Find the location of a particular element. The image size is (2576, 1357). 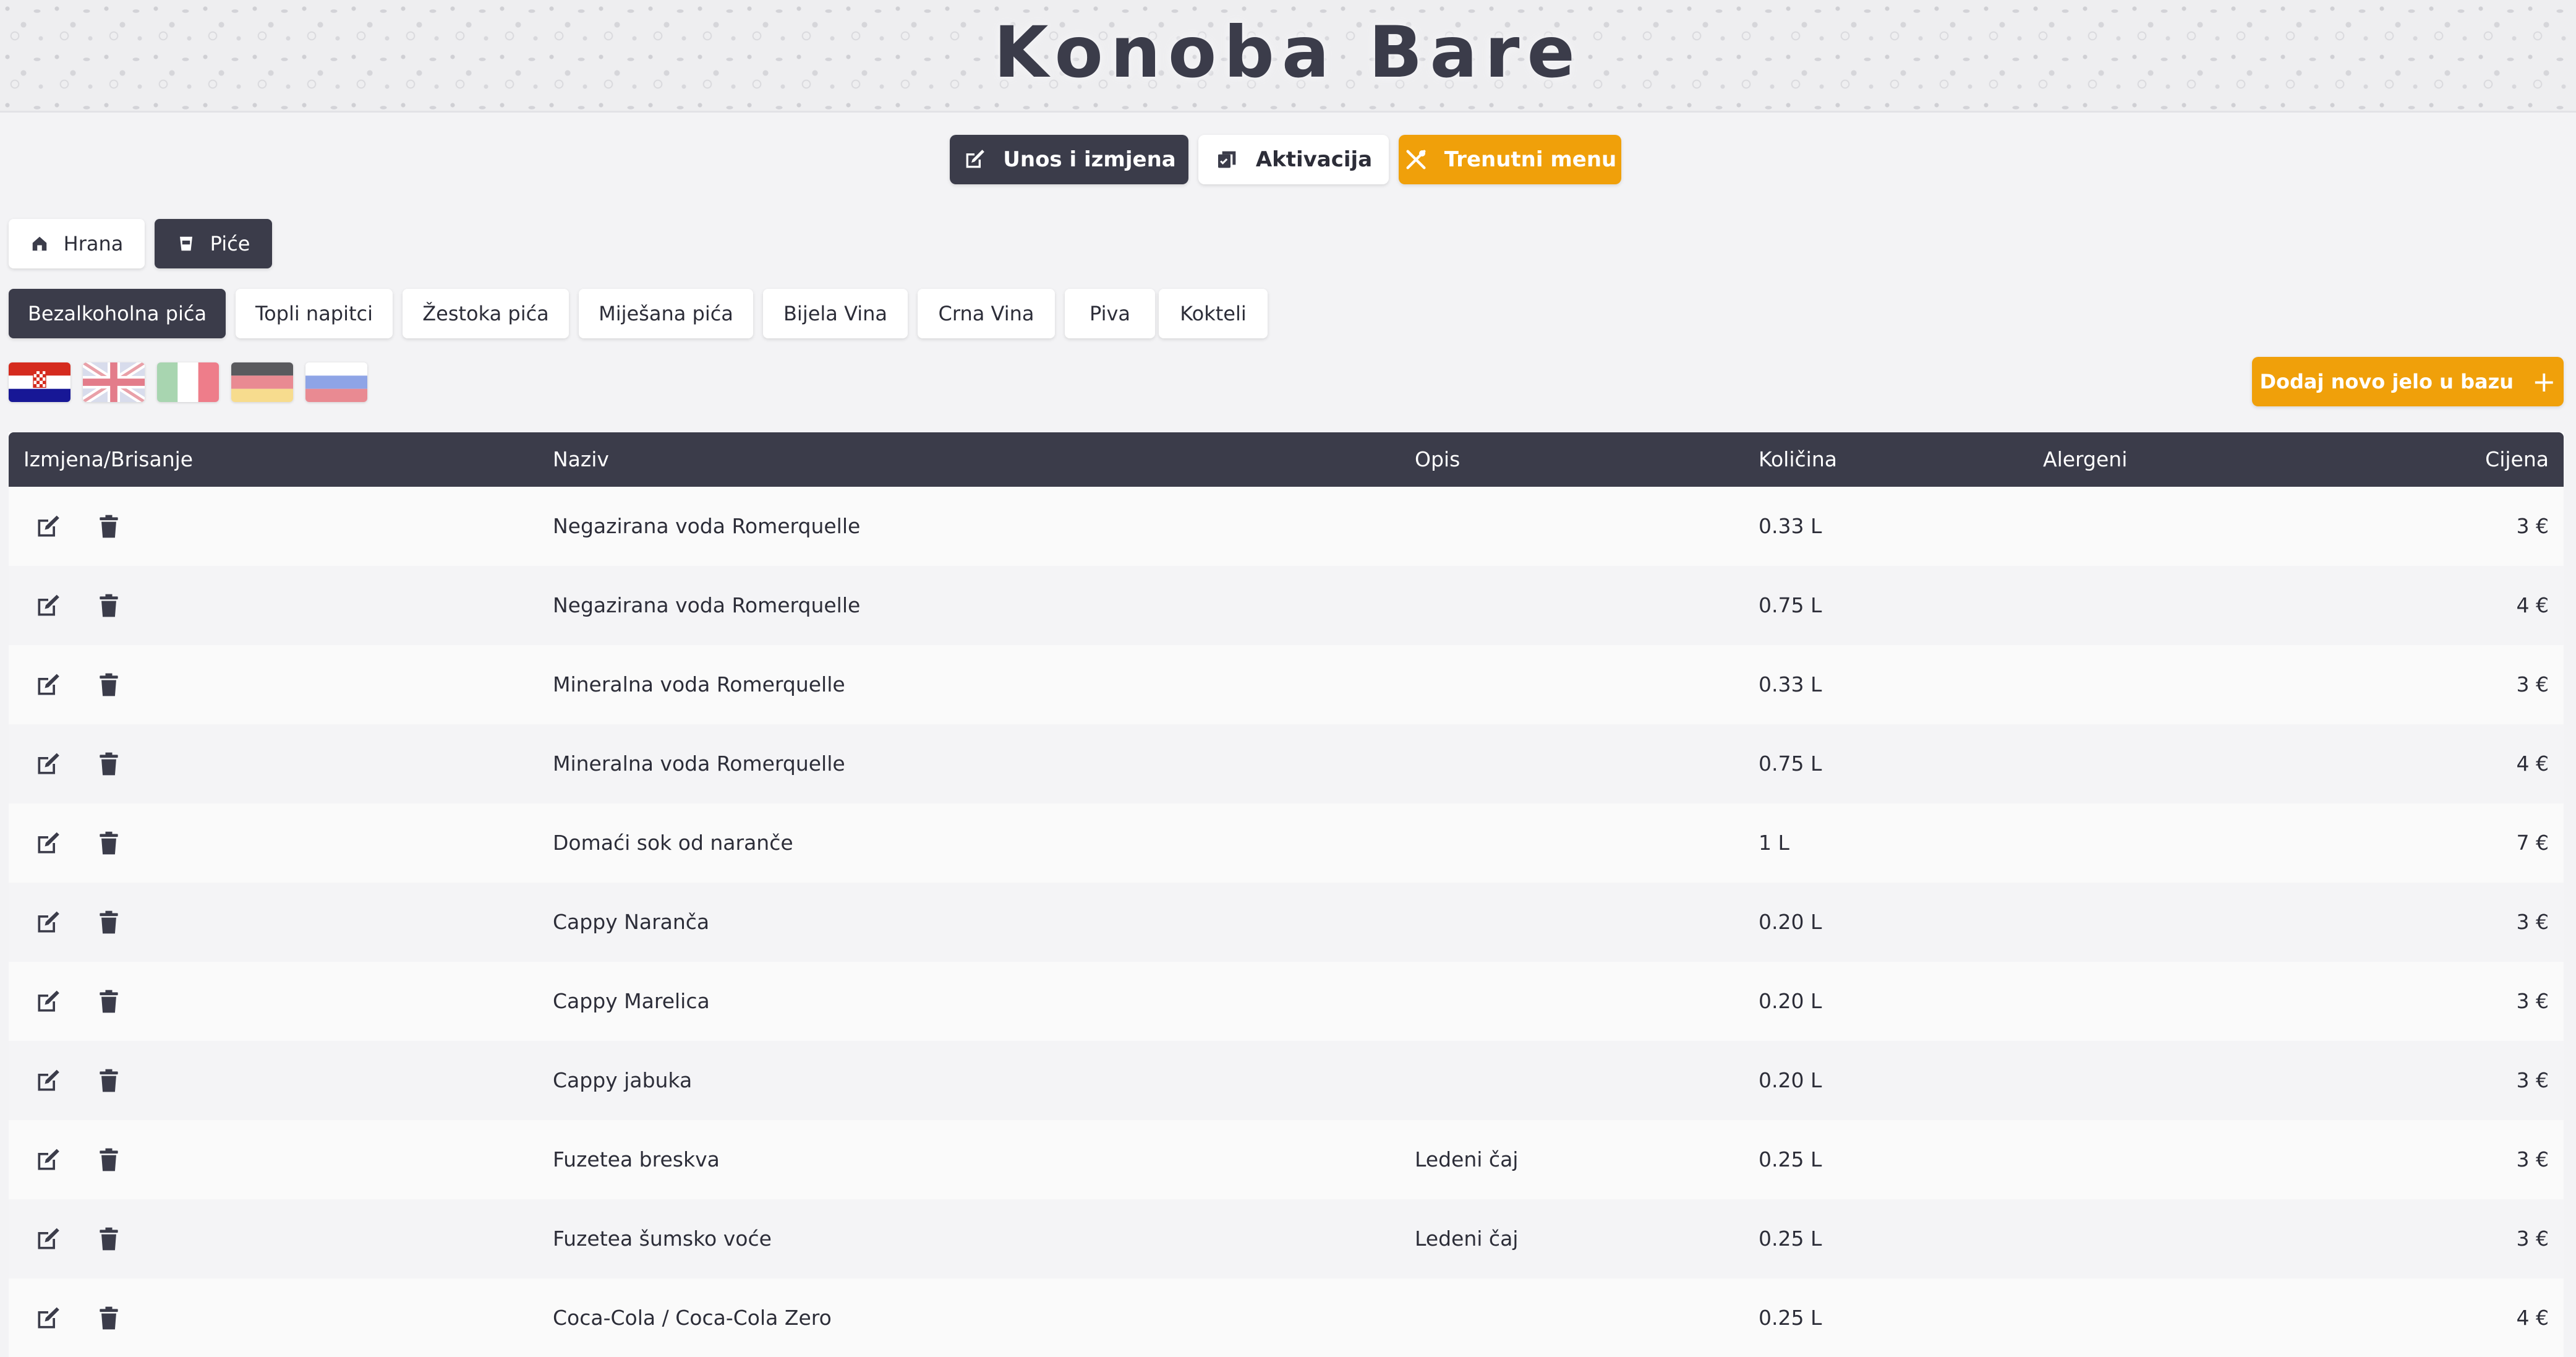

tab-piva: Piva is located at coordinates (1110, 313).